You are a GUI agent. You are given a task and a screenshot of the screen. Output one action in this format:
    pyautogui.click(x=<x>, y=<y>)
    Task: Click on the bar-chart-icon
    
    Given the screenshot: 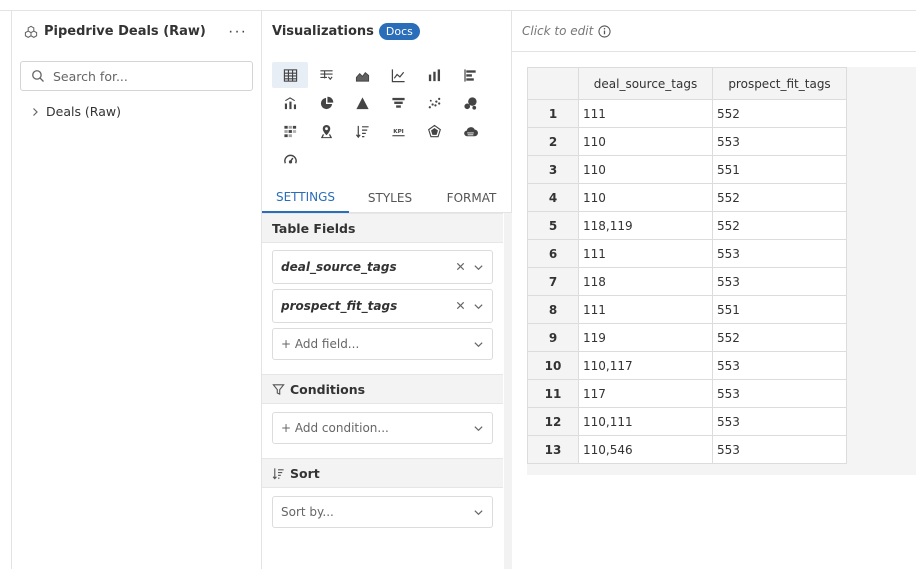 What is the action you would take?
    pyautogui.click(x=434, y=75)
    